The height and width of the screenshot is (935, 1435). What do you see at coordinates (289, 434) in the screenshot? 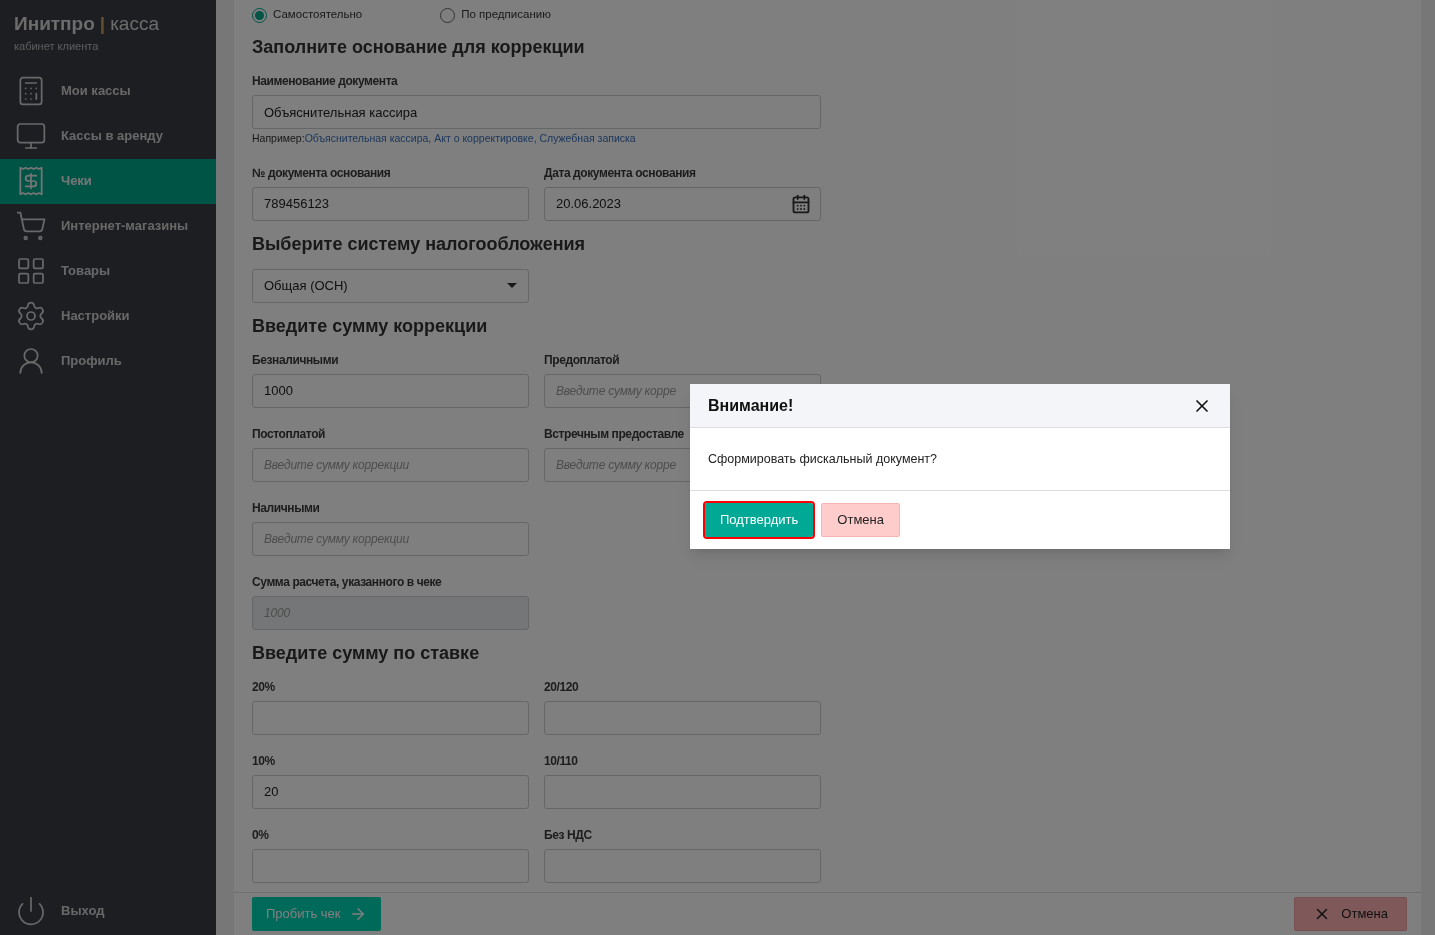
I see `field-label: Постоплатой` at bounding box center [289, 434].